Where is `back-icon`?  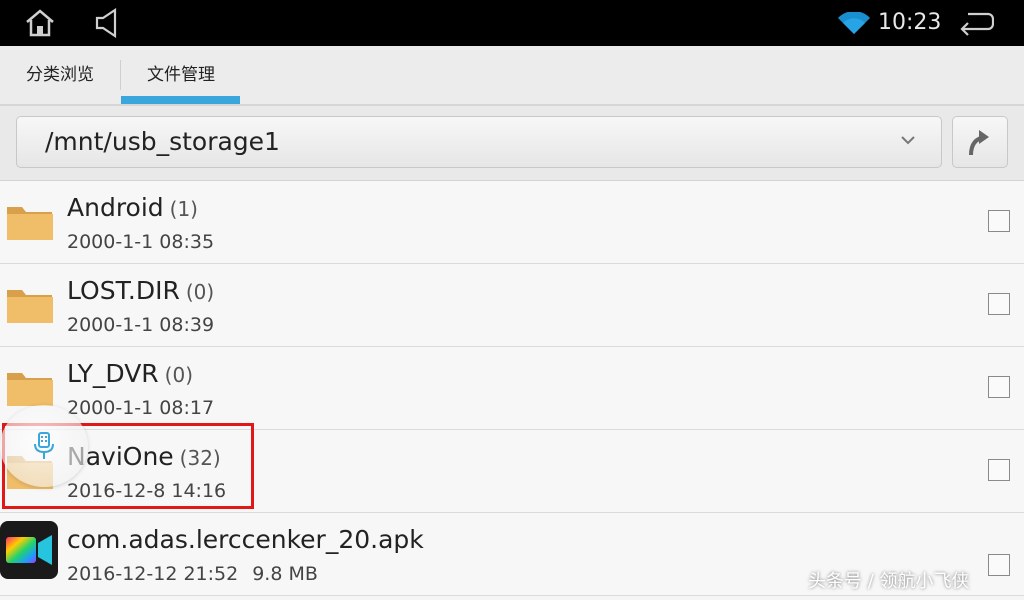
back-icon is located at coordinates (976, 25).